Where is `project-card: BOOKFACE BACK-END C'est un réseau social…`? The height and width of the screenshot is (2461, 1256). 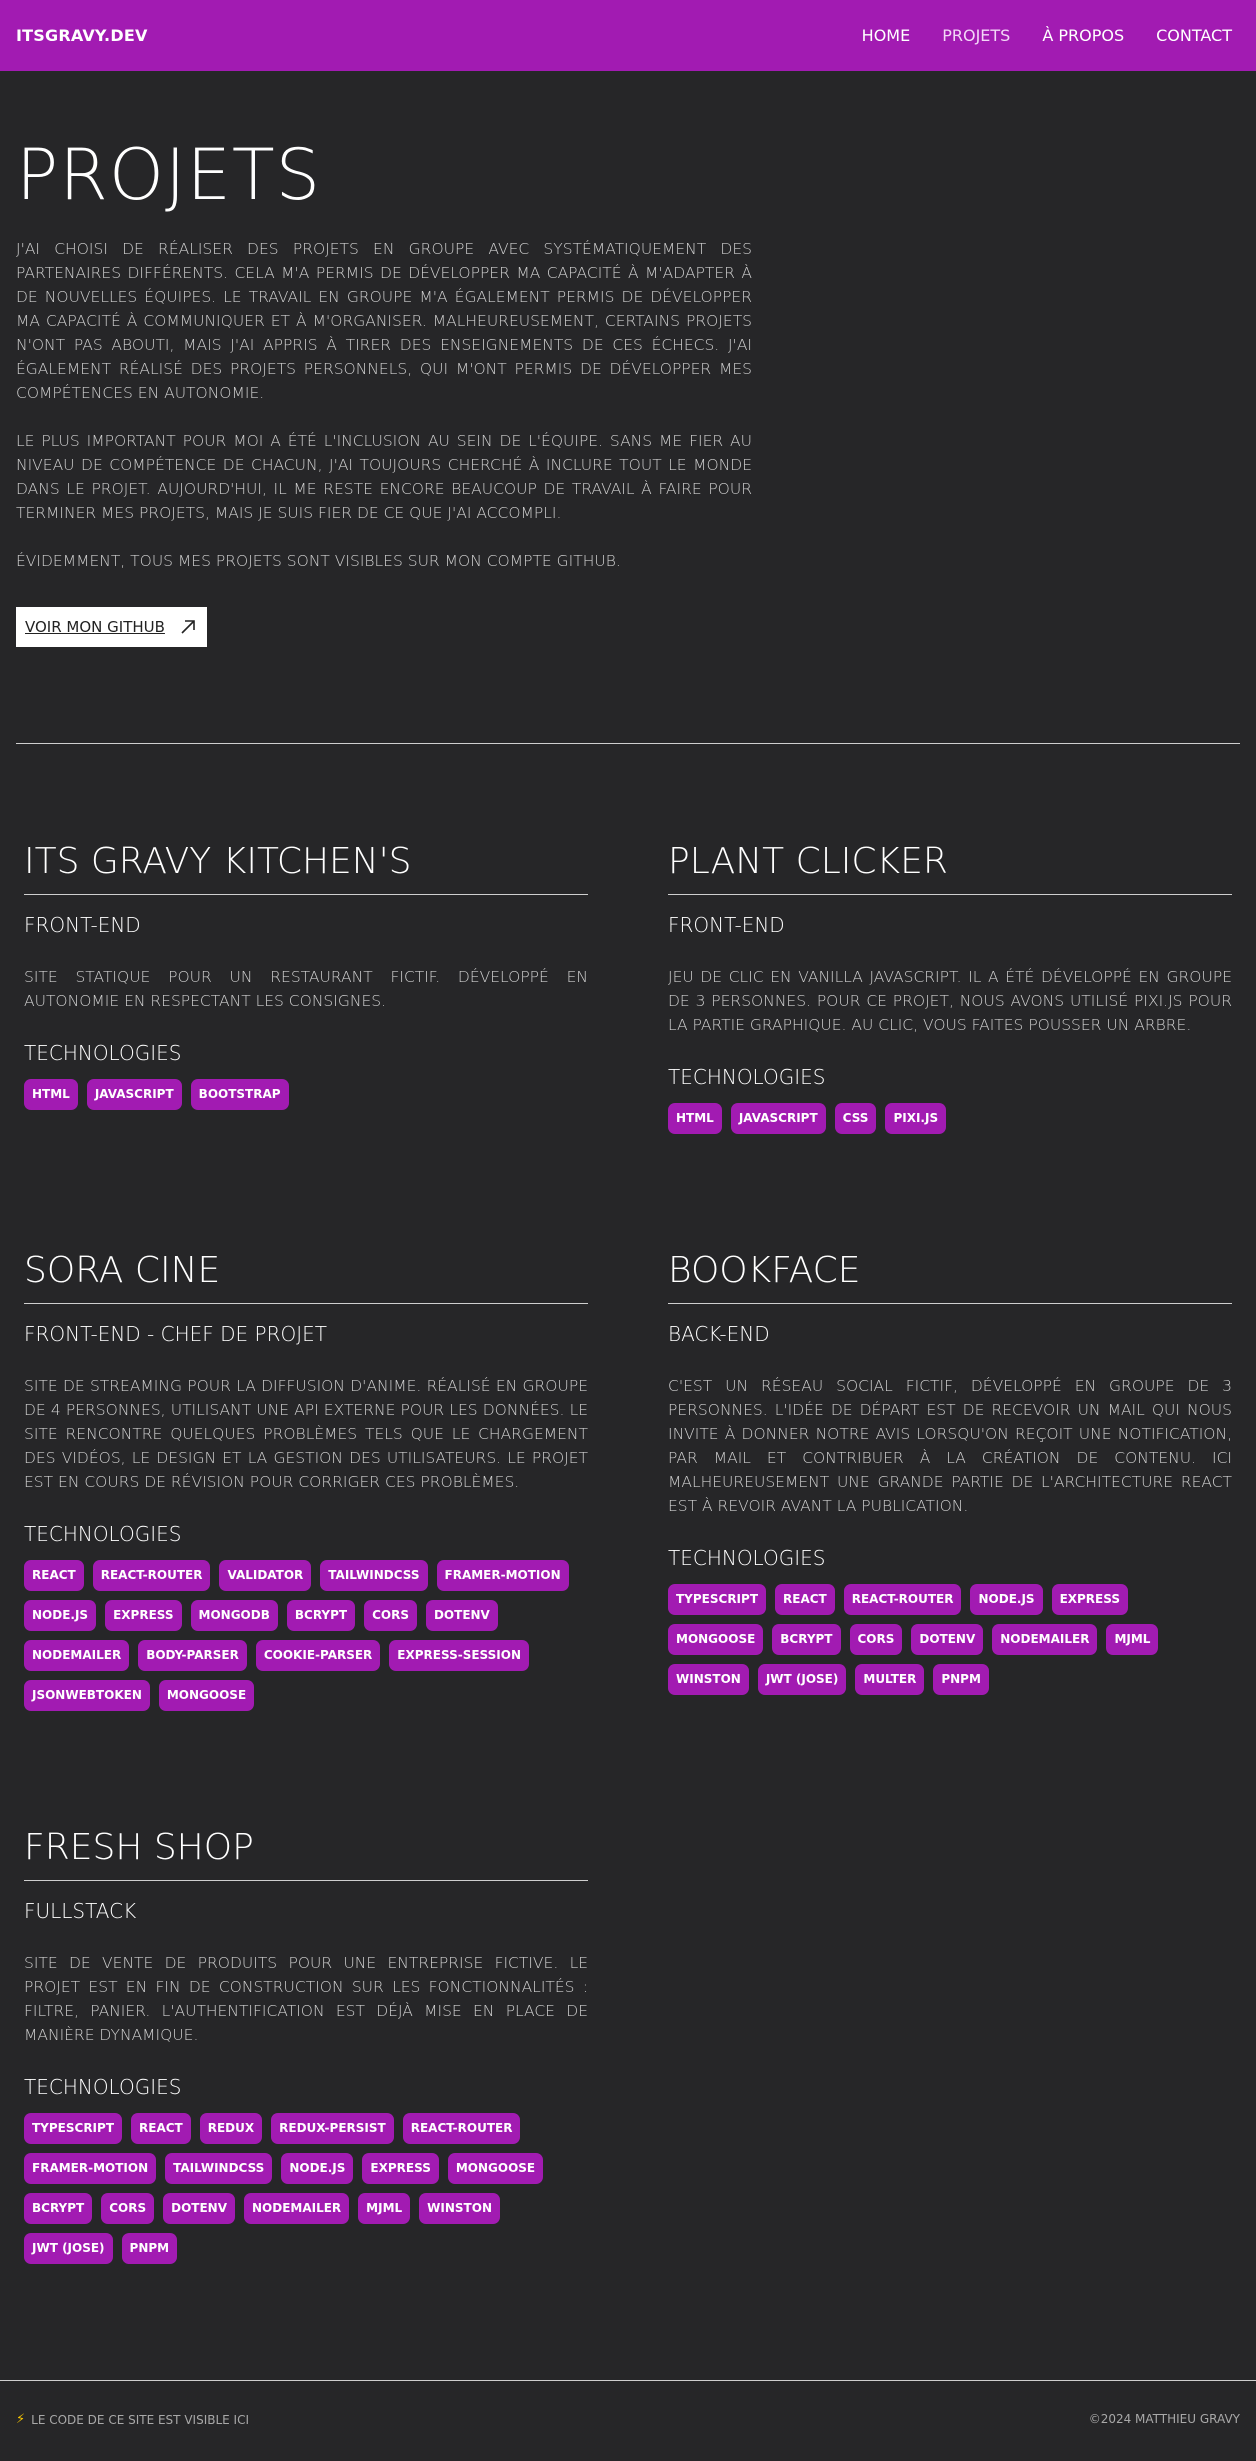 project-card: BOOKFACE BACK-END C'est un réseau social… is located at coordinates (950, 1472).